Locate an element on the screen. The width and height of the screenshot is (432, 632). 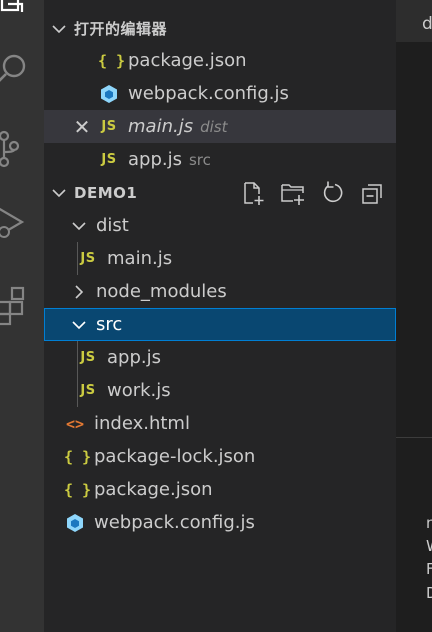
open-editor-description: dist is located at coordinates (214, 126).